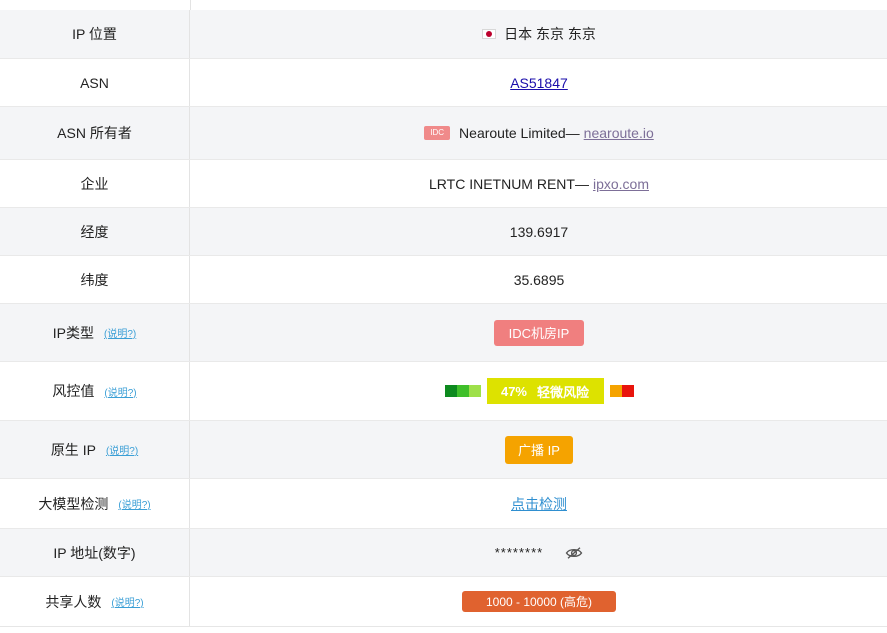 This screenshot has width=887, height=633. I want to click on shared-users-label: 共享人数, so click(73, 601).